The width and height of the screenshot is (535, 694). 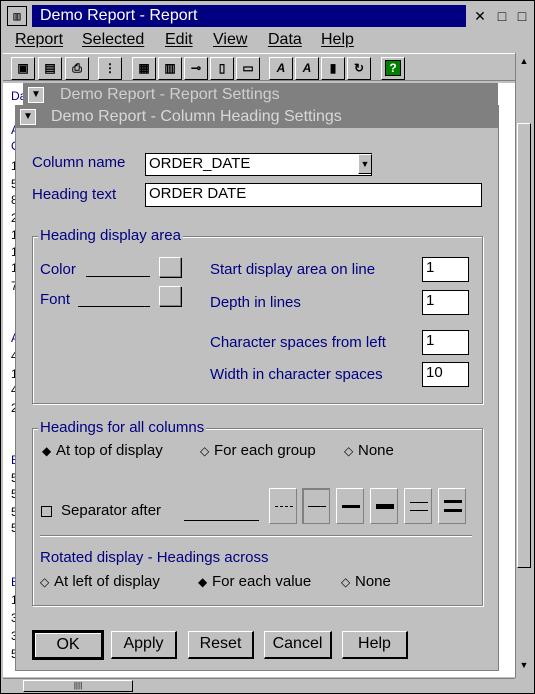 What do you see at coordinates (445, 302) in the screenshot?
I see `depth-input: 1` at bounding box center [445, 302].